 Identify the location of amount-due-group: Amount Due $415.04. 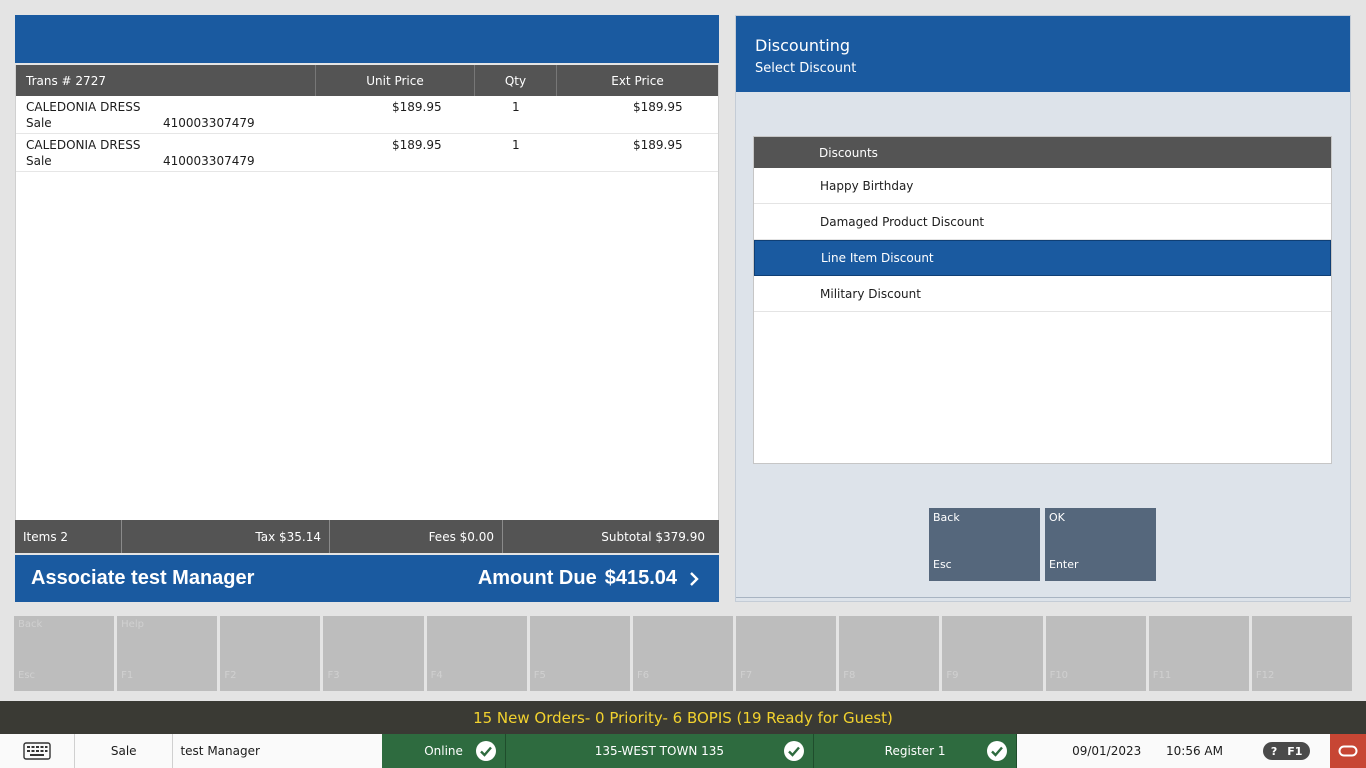
(590, 578).